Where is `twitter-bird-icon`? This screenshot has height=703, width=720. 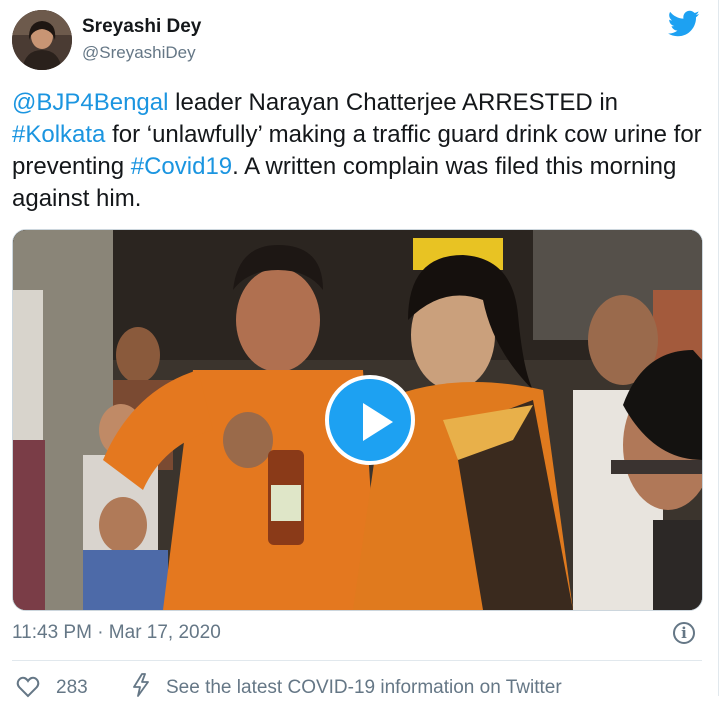
twitter-bird-icon is located at coordinates (683, 24).